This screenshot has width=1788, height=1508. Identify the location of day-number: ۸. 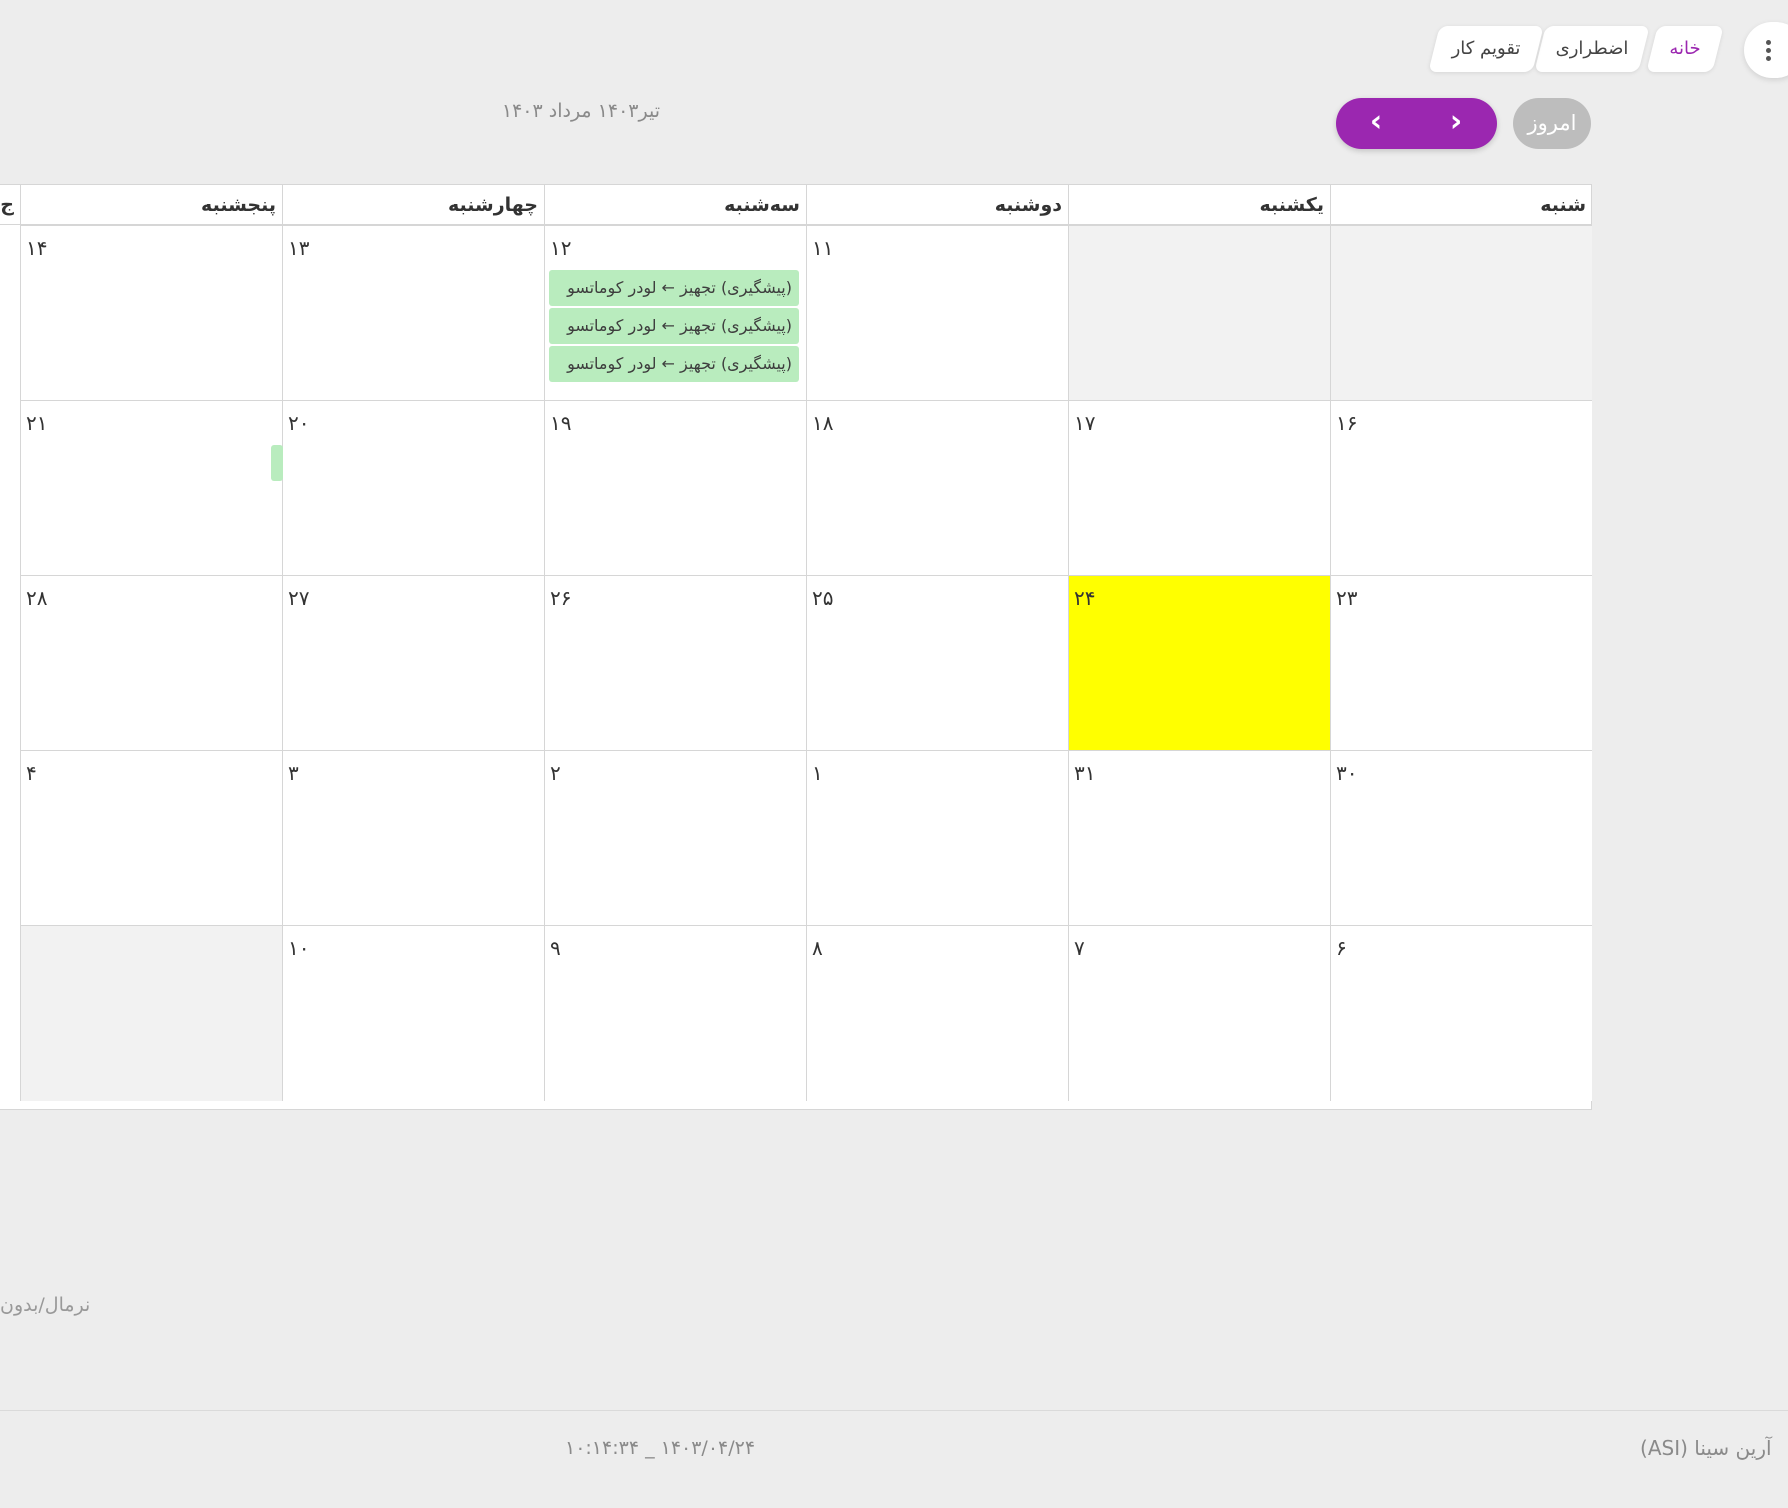
(817, 948).